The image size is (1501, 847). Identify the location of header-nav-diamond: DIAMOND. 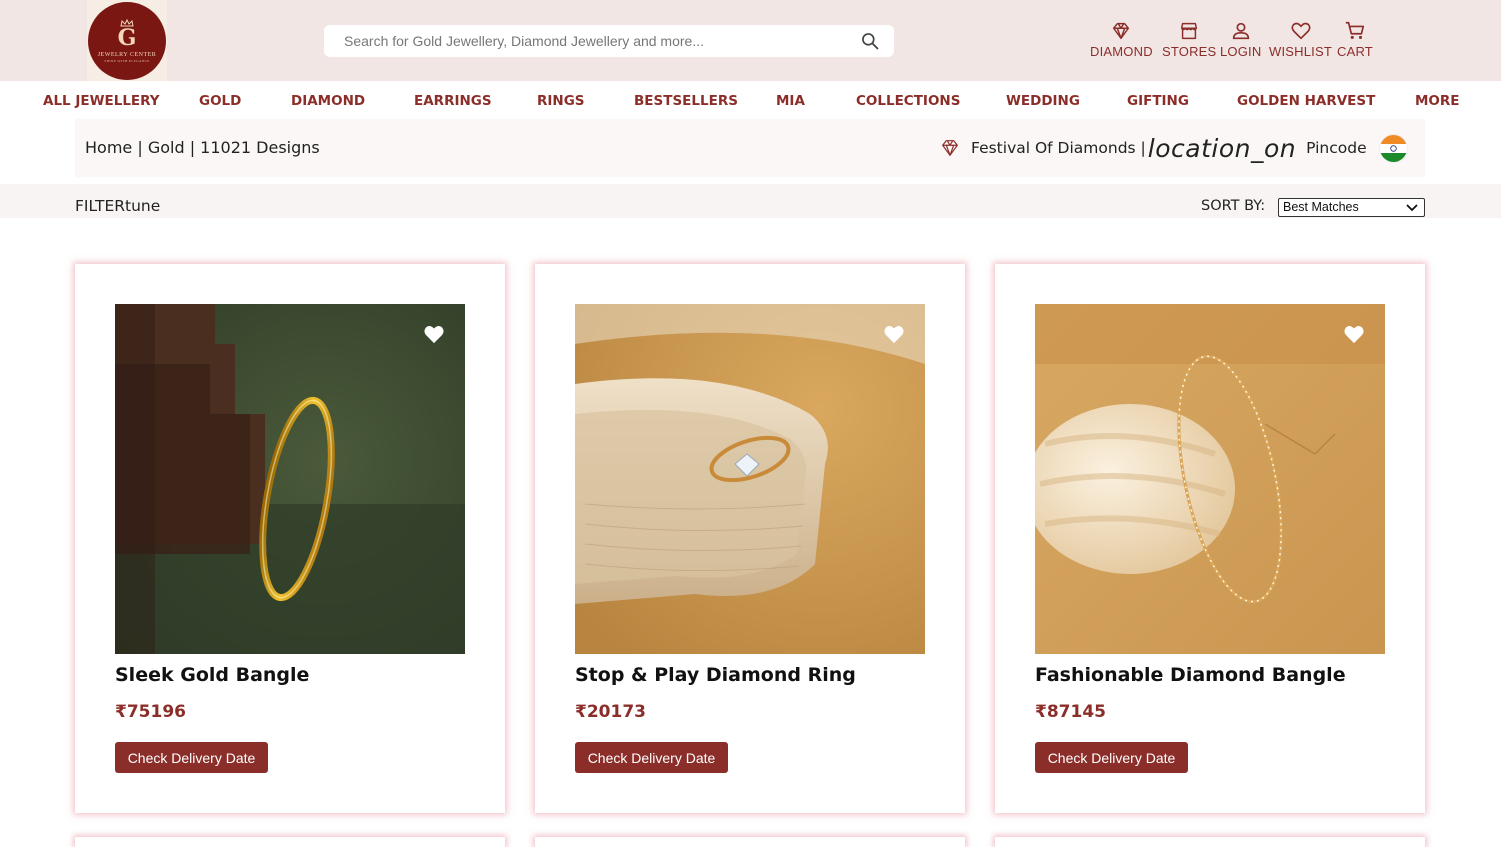
(1121, 39).